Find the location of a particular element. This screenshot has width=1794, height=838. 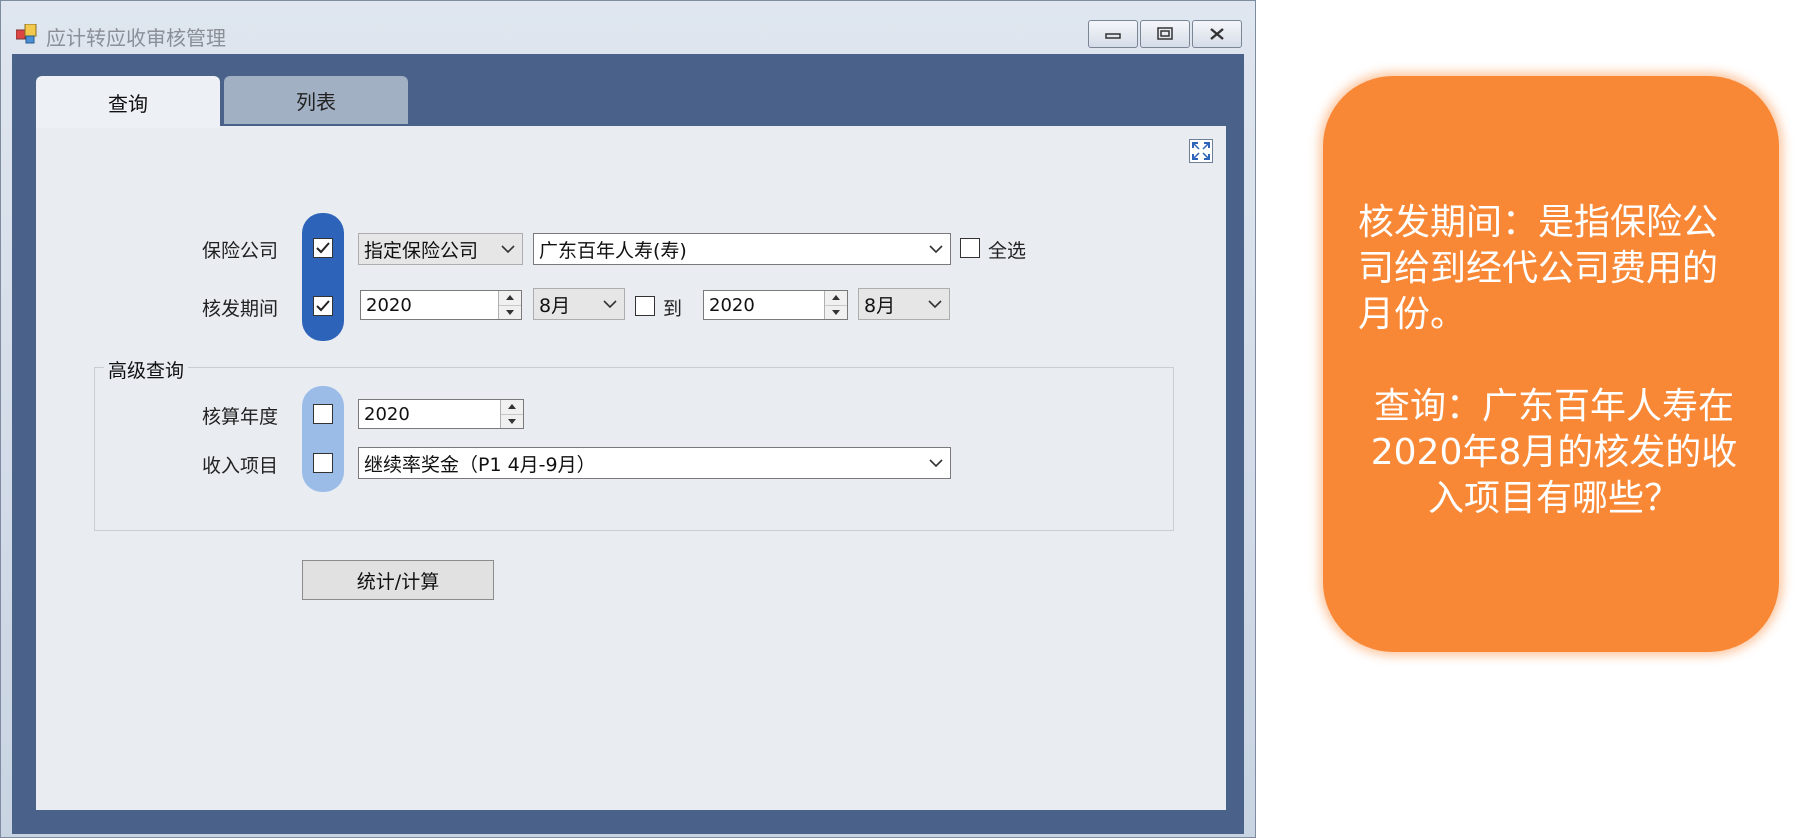

calculate-button: 统计/计算 is located at coordinates (398, 580).